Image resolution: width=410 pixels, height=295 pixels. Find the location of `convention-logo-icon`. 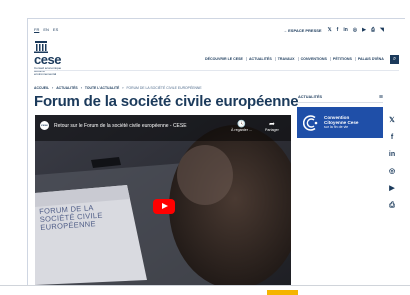

convention-logo-icon is located at coordinates (310, 122).